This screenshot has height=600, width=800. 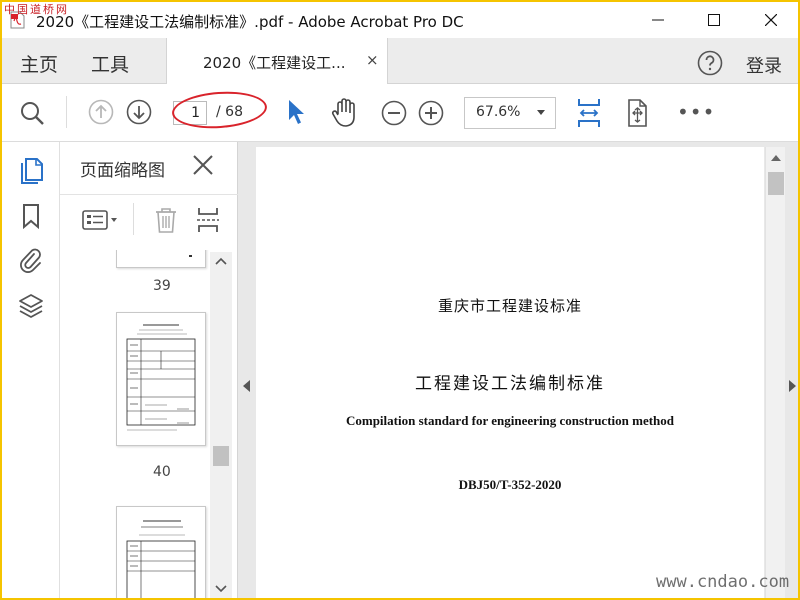 What do you see at coordinates (509, 306) in the screenshot?
I see `document-org: 重庆市工程建设标准` at bounding box center [509, 306].